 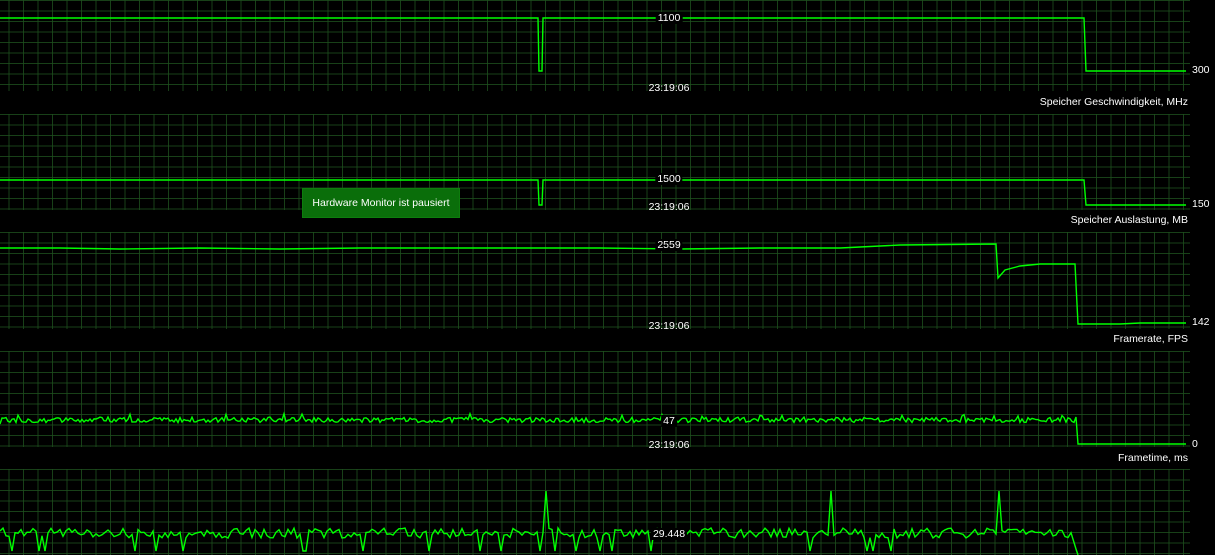 What do you see at coordinates (669, 18) in the screenshot?
I see `memory-clock-current-value: 1100` at bounding box center [669, 18].